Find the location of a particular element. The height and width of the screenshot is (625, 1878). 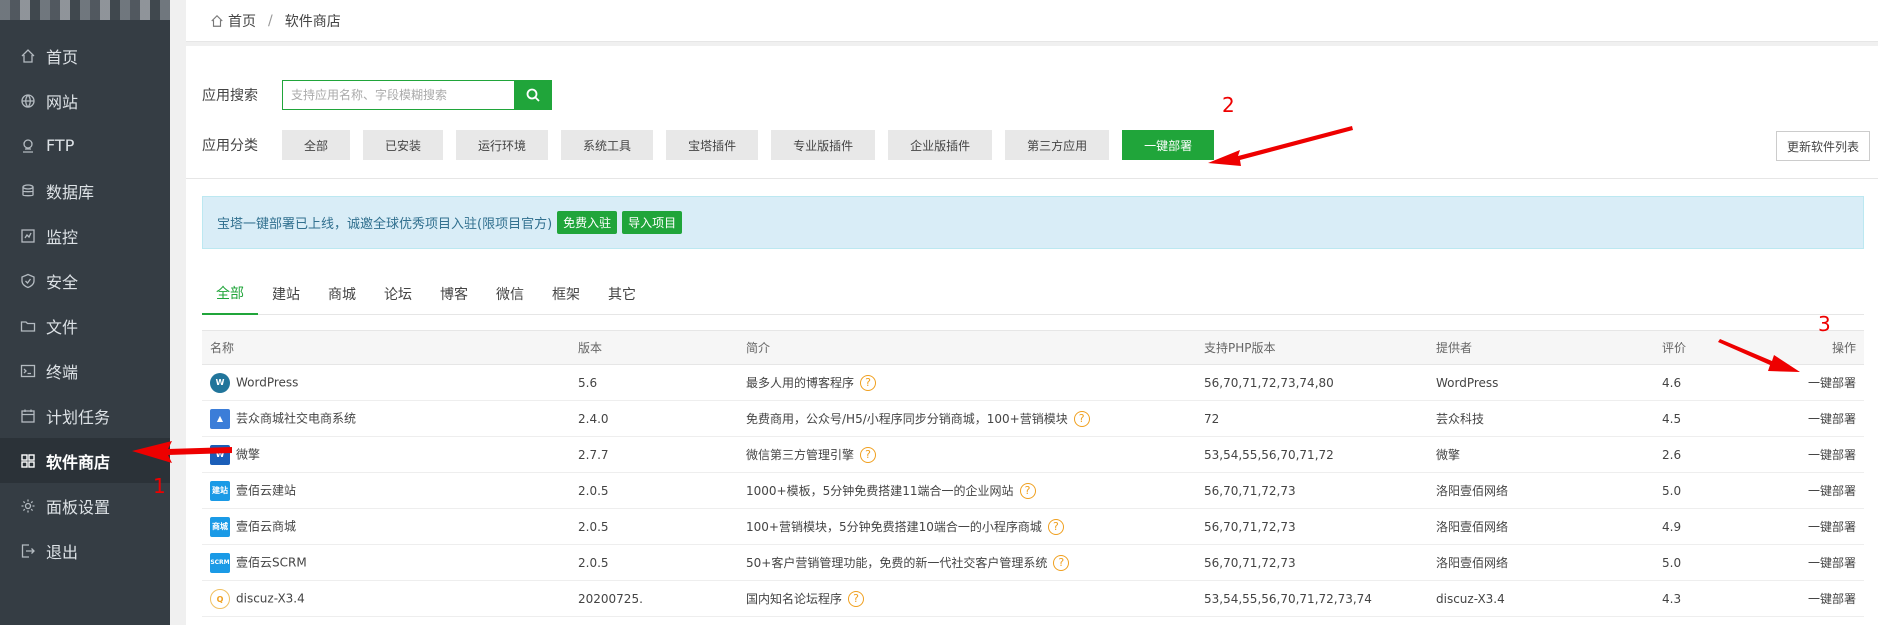

tab-all: 全部 is located at coordinates (230, 293).